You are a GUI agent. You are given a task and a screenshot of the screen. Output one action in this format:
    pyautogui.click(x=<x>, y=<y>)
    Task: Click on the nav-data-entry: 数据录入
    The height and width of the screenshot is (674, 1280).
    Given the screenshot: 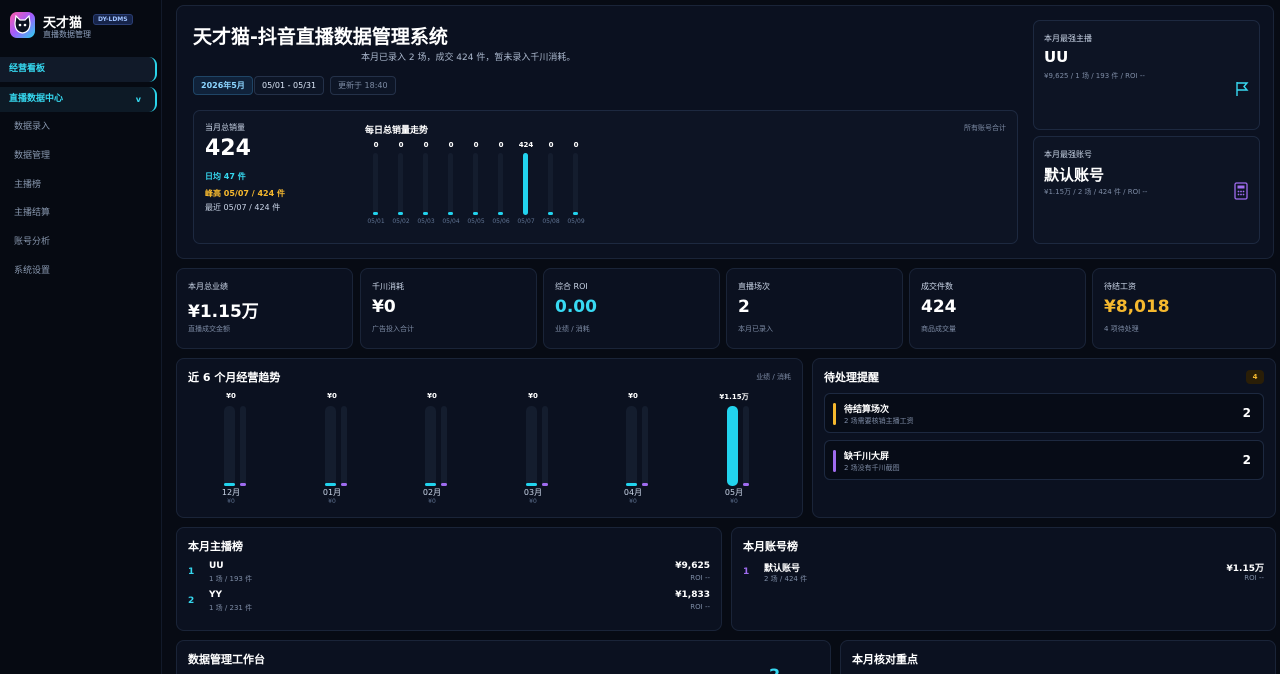 What is the action you would take?
    pyautogui.click(x=78, y=127)
    